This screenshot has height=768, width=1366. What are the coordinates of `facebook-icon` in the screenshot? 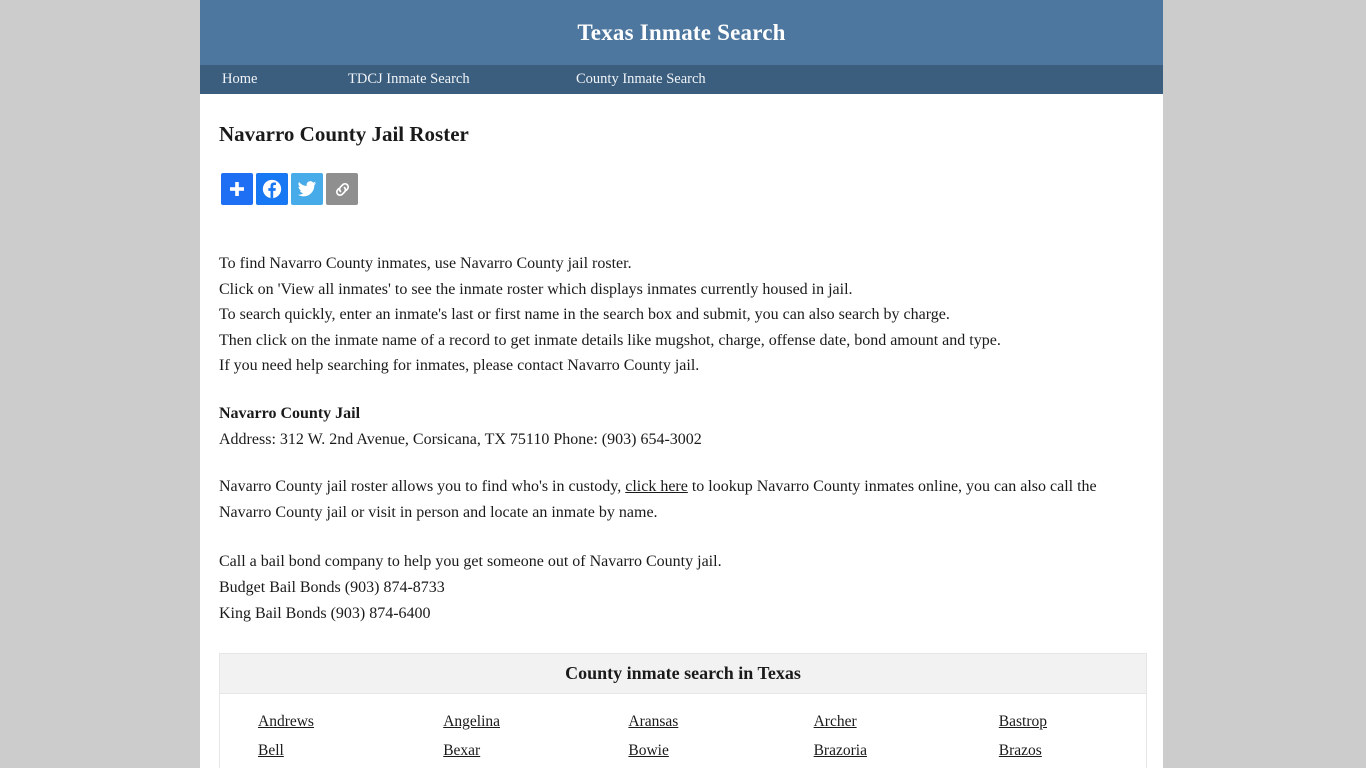 It's located at (272, 189).